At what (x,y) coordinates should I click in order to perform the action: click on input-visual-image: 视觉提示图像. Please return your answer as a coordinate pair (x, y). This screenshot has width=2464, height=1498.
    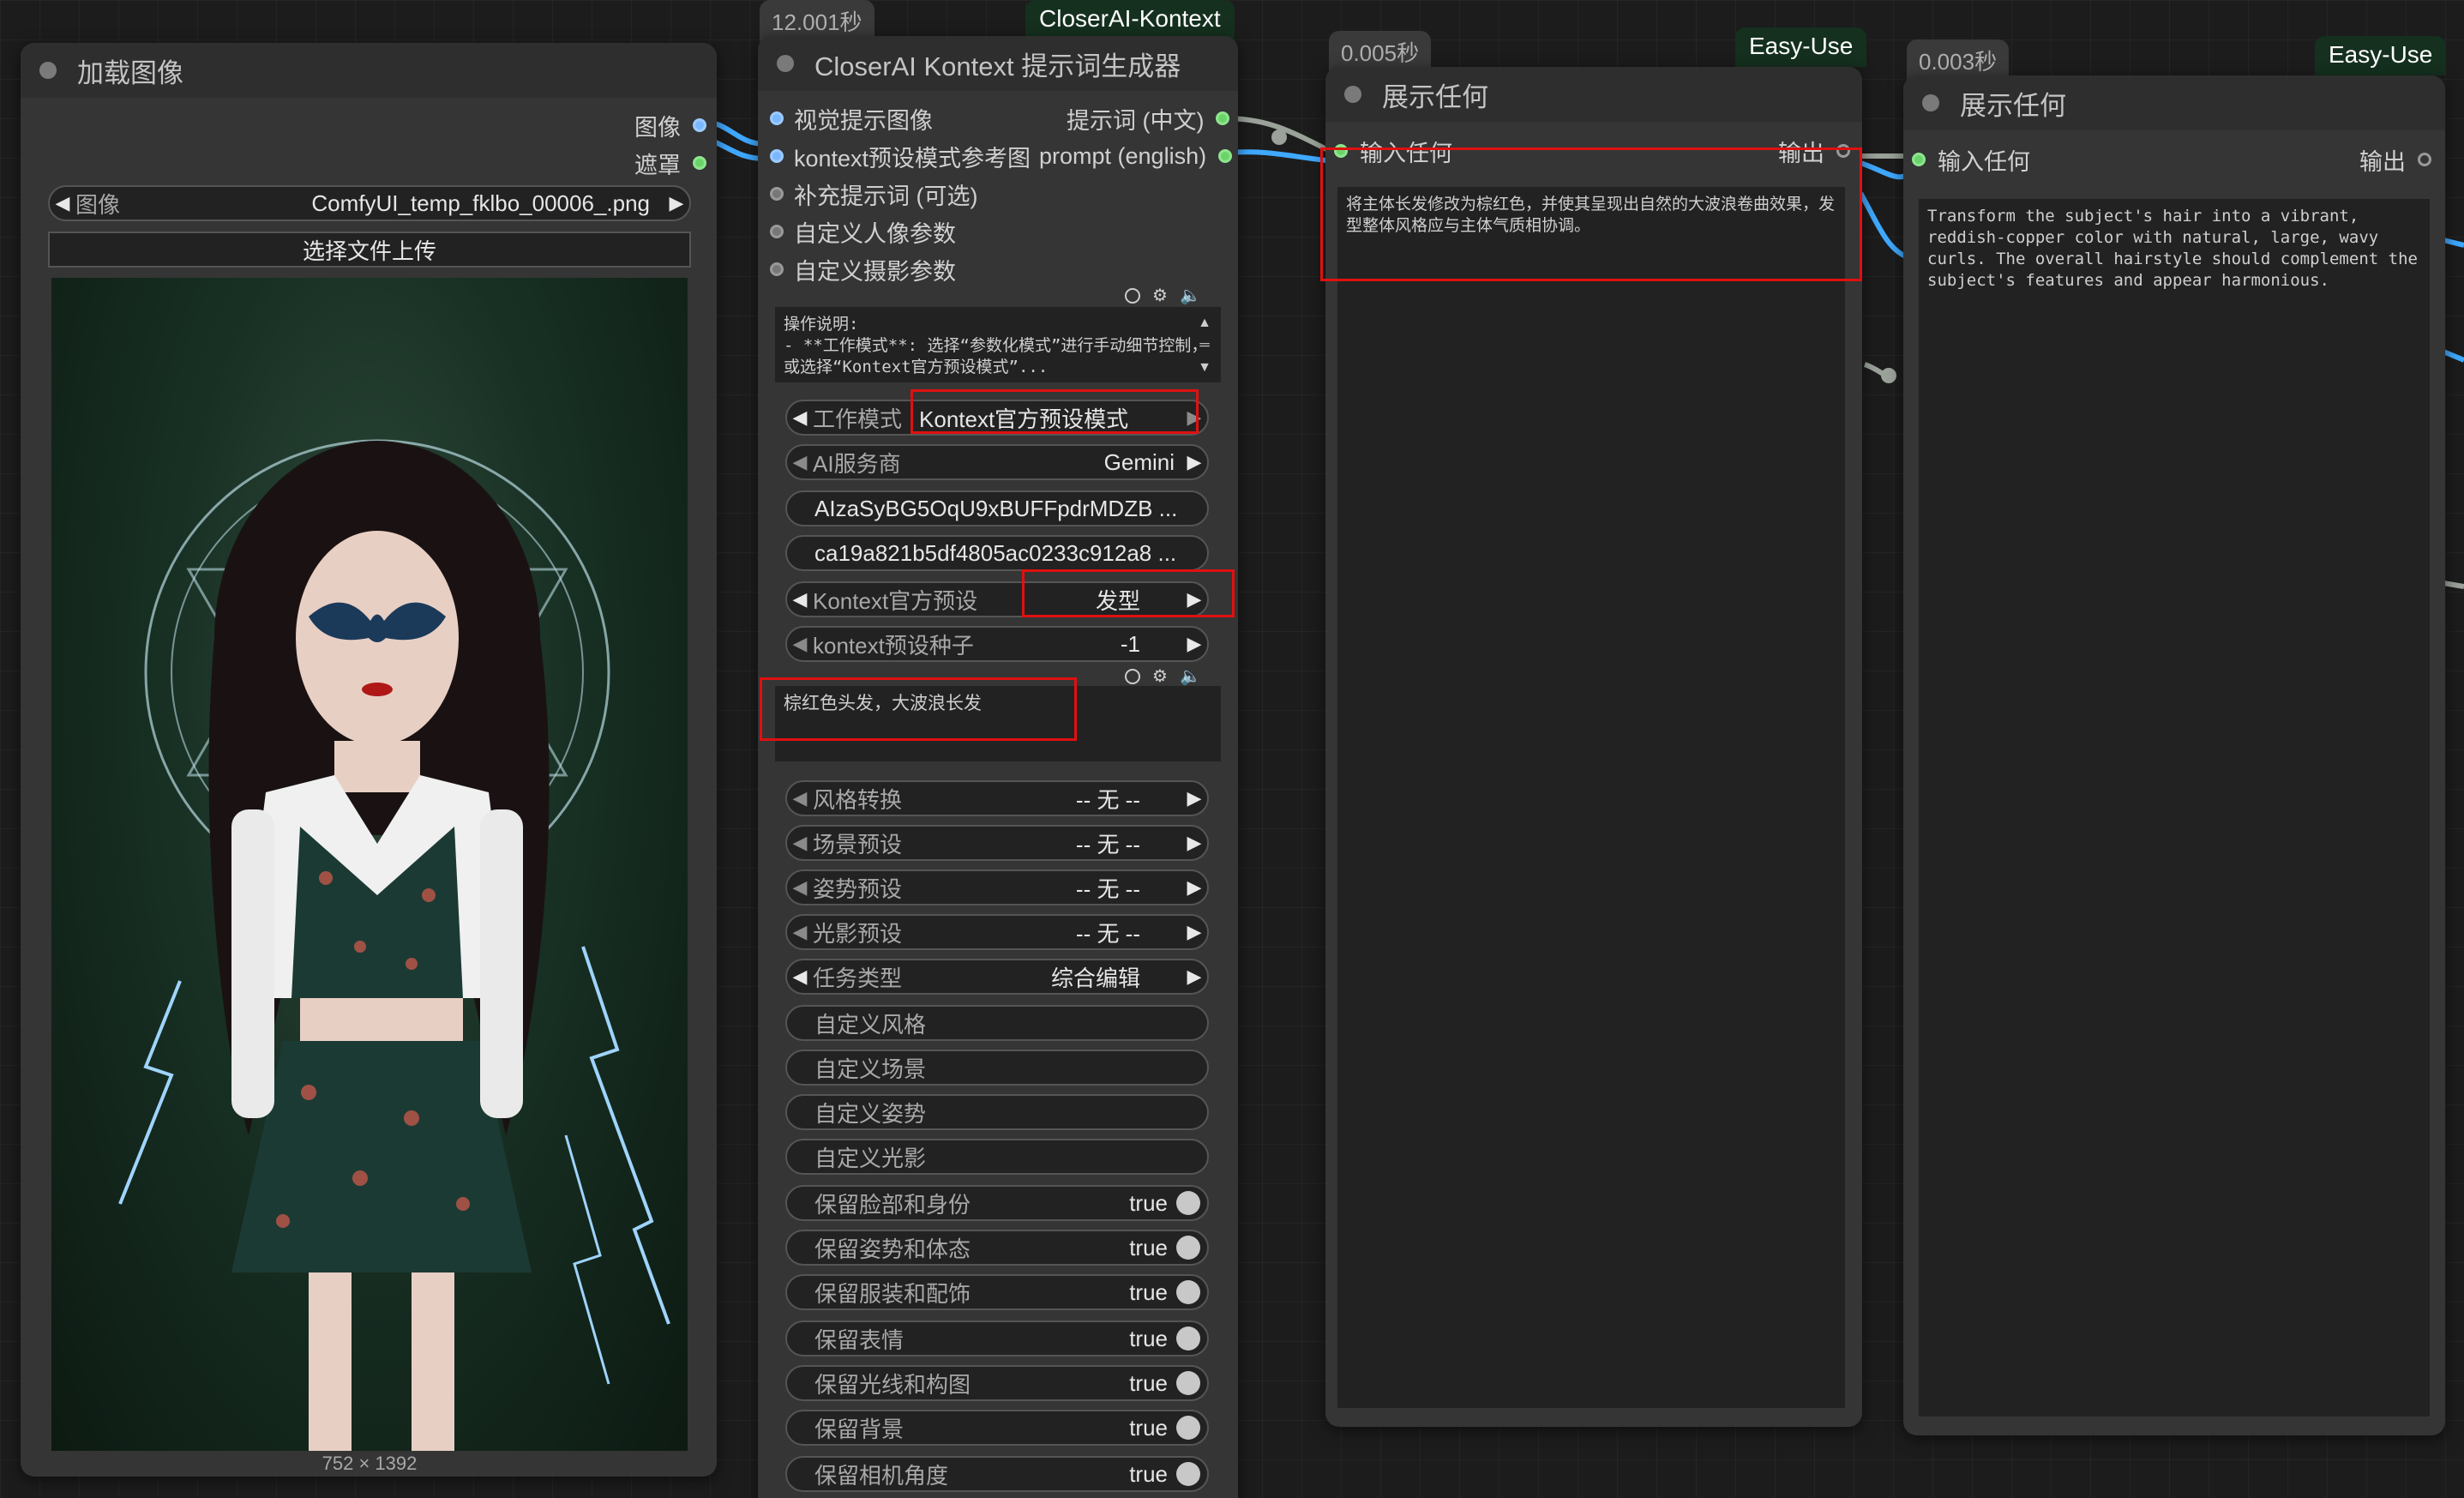
    Looking at the image, I should click on (851, 118).